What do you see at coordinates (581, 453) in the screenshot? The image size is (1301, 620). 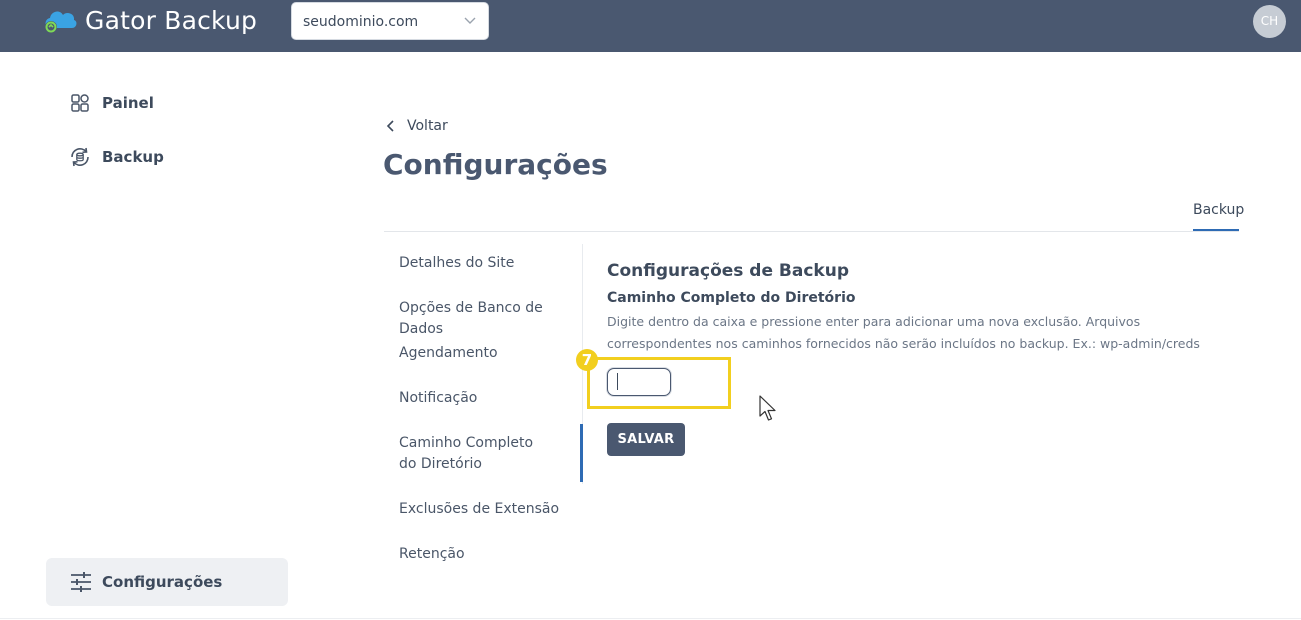 I see `settings-nav-active-indicator` at bounding box center [581, 453].